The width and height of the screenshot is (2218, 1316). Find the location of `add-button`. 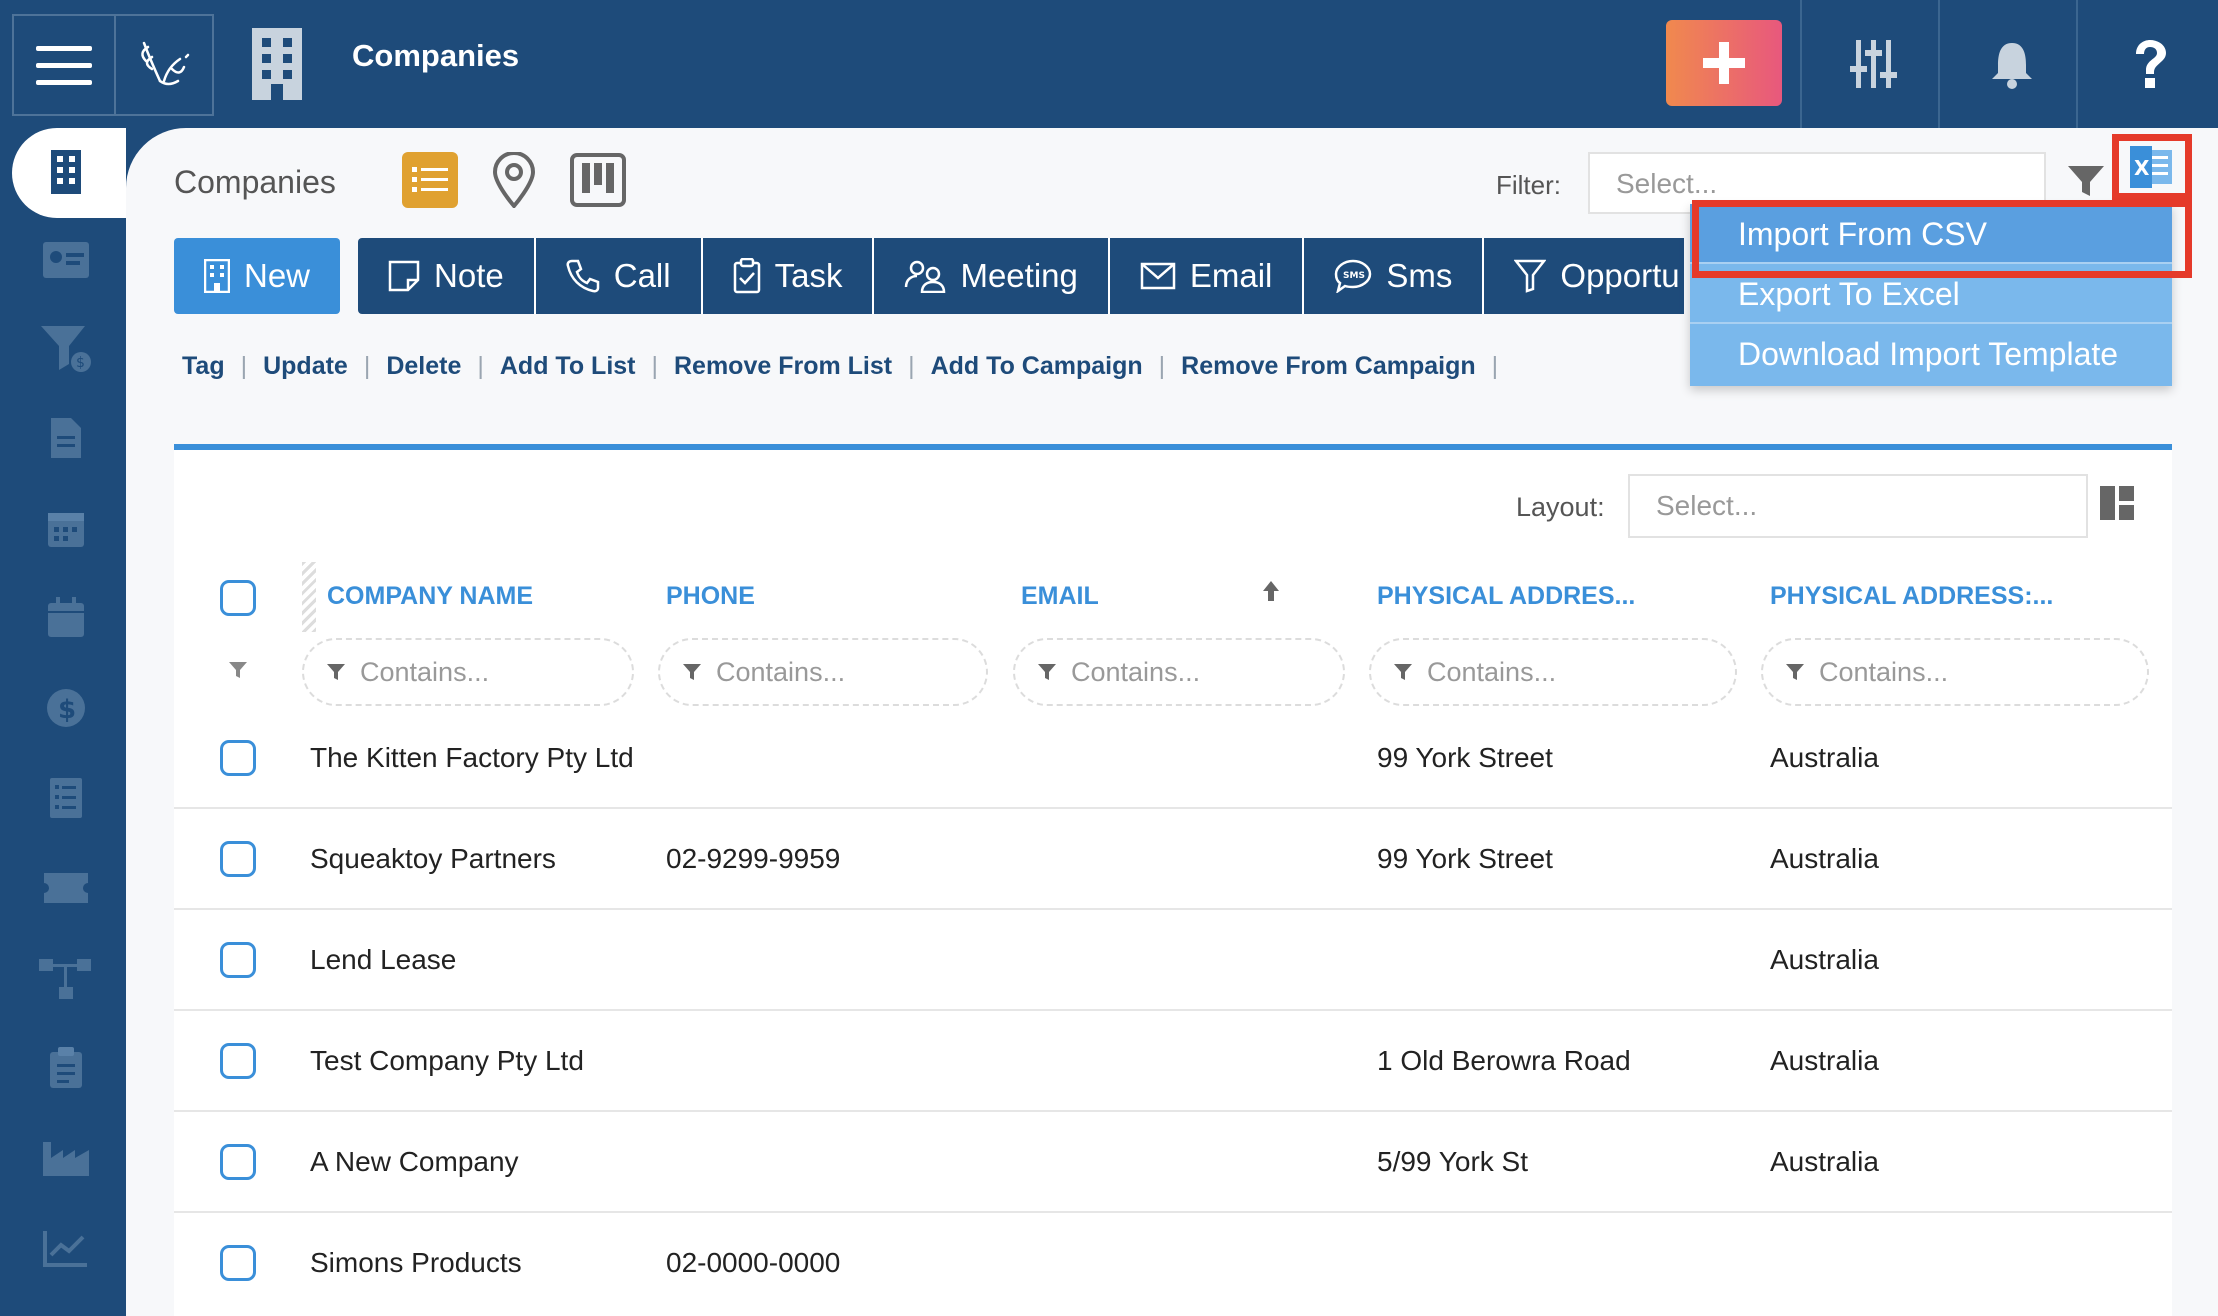

add-button is located at coordinates (1724, 63).